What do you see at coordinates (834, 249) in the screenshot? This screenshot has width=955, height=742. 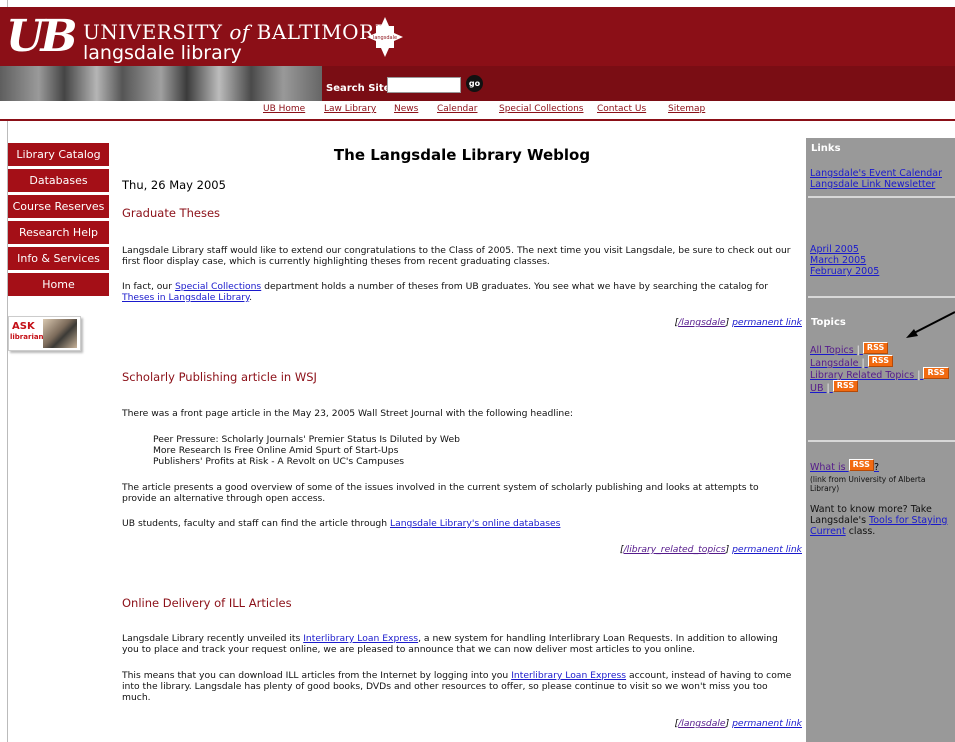 I see `archive-april-2005: April 2005` at bounding box center [834, 249].